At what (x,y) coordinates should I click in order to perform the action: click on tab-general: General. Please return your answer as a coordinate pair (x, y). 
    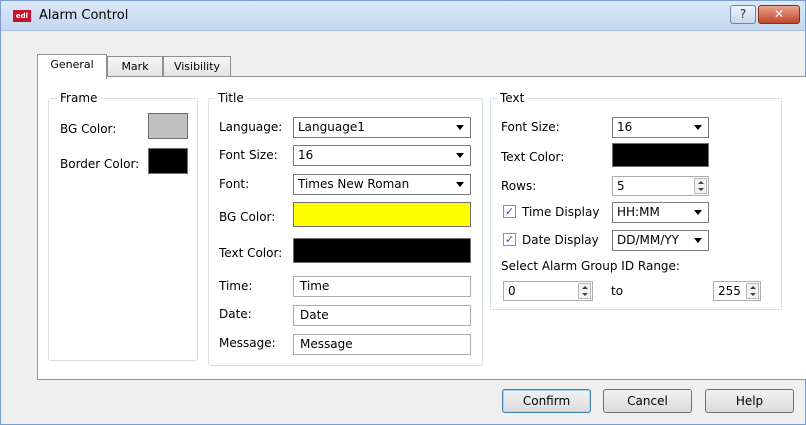
    Looking at the image, I should click on (72, 66).